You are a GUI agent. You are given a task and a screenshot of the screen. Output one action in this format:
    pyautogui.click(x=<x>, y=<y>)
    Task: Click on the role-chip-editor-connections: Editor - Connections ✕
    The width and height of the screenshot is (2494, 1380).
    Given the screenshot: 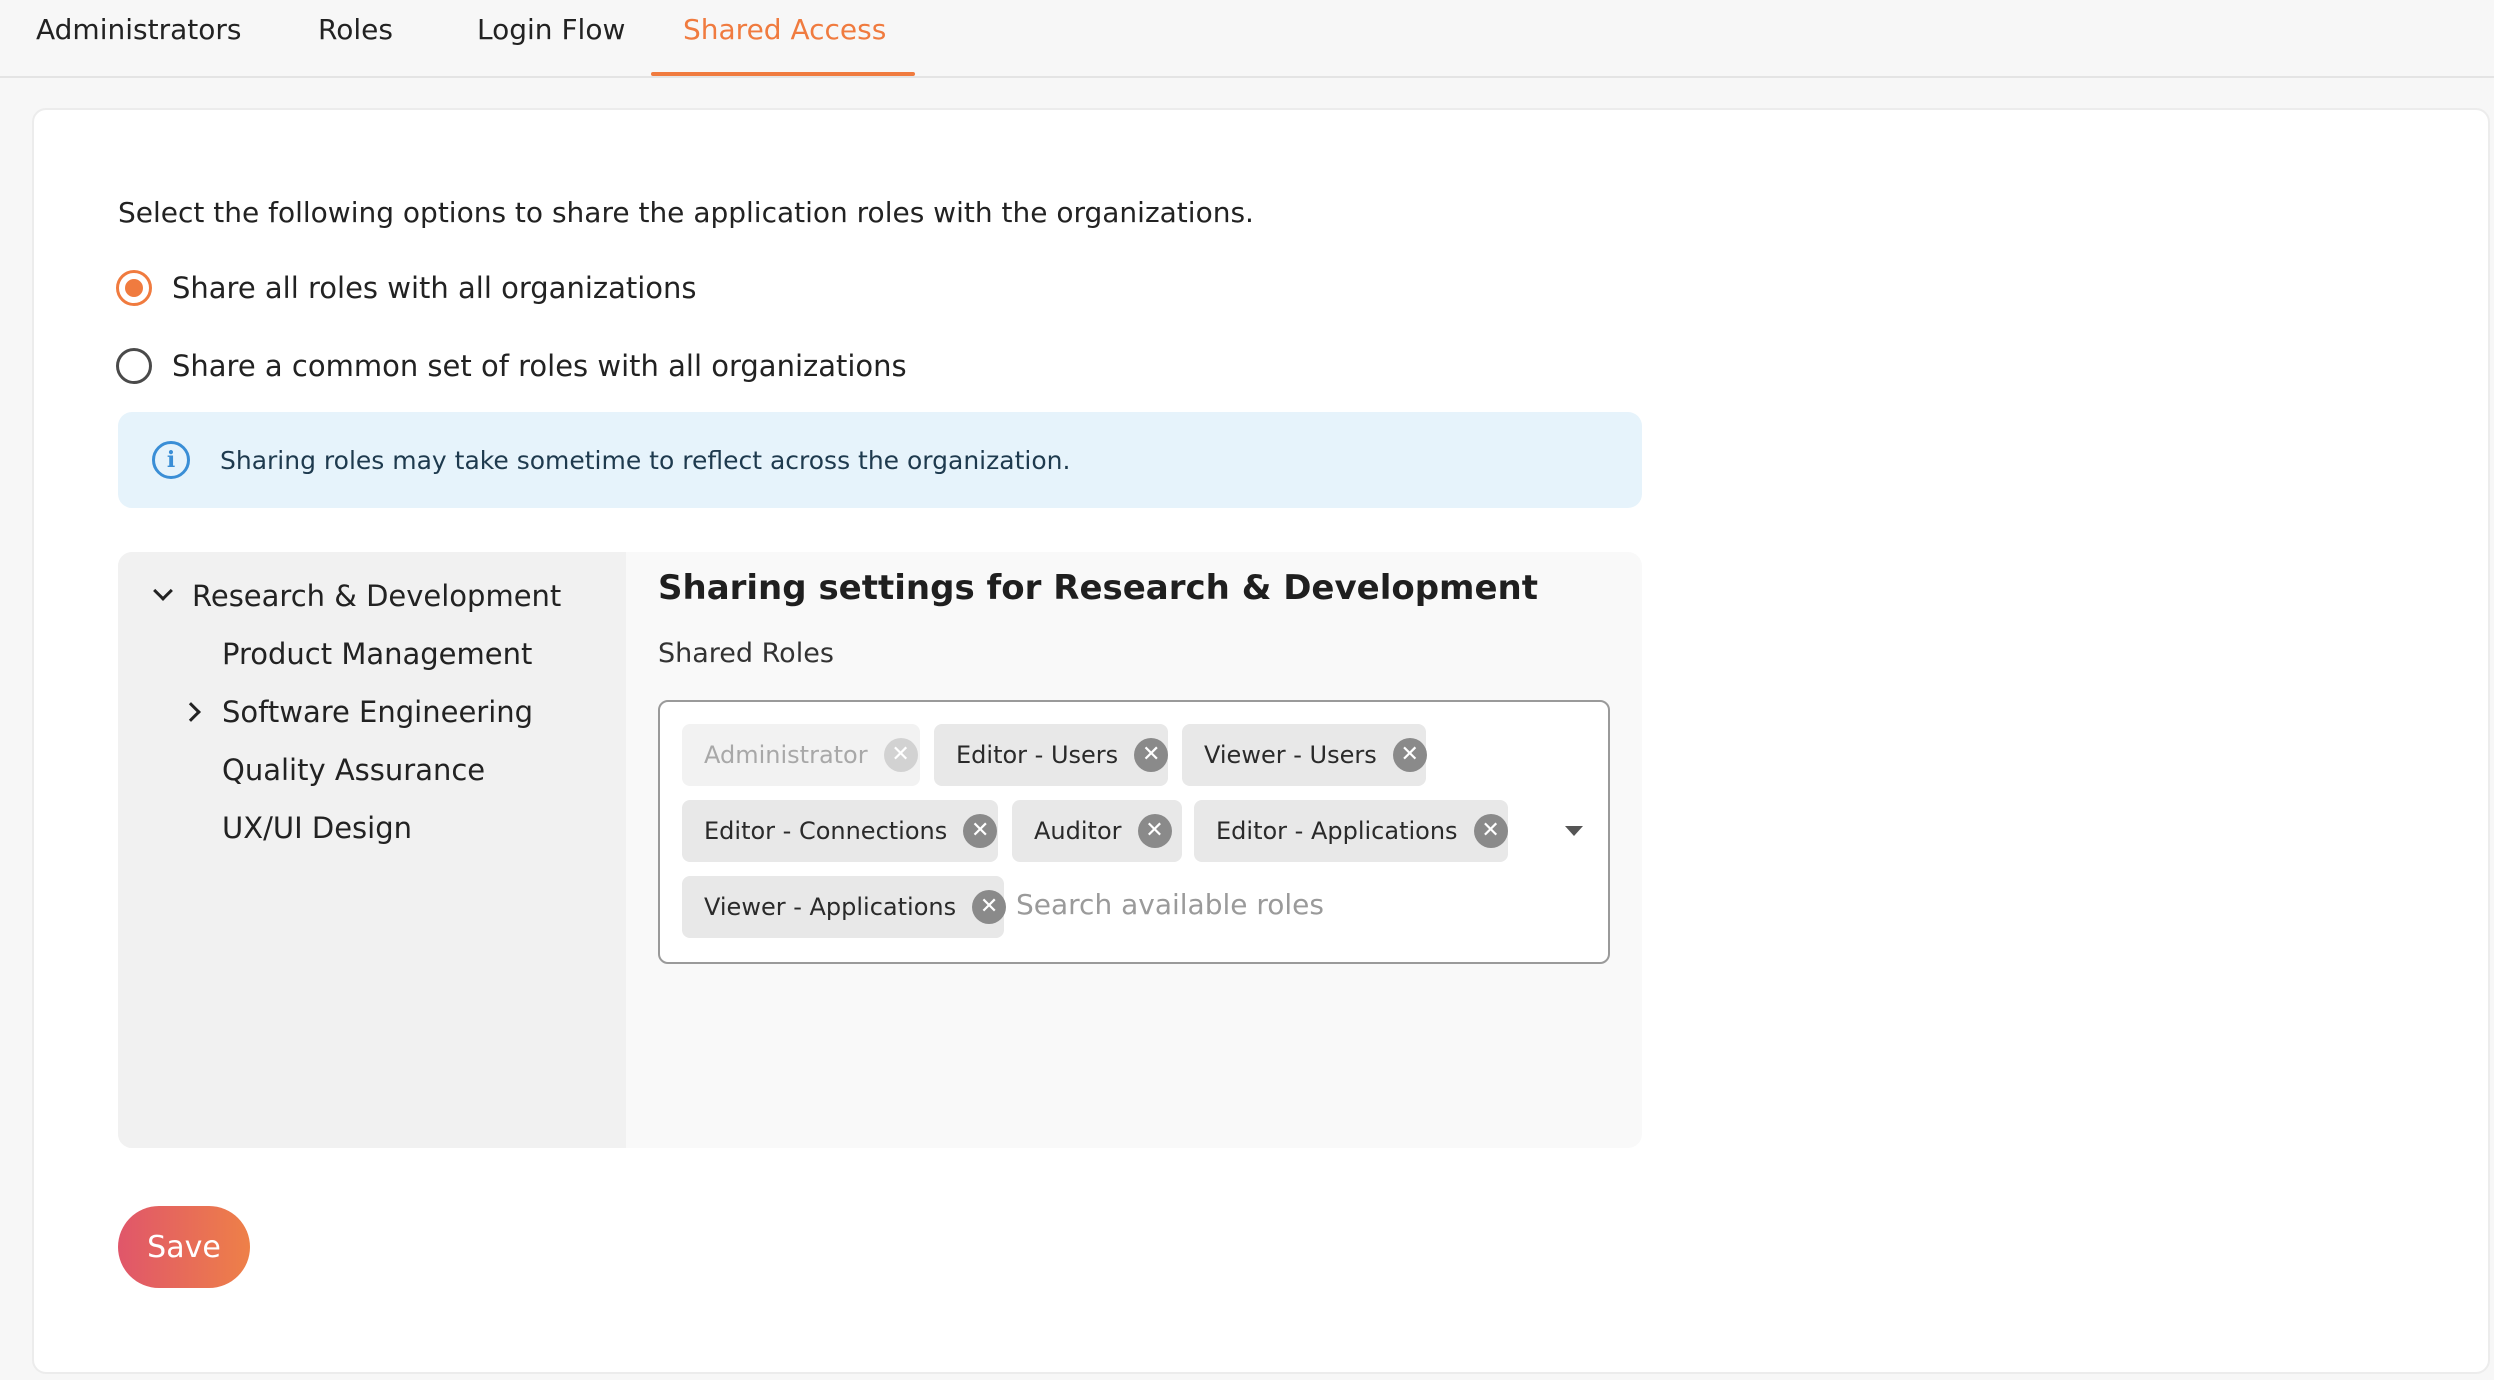 What is the action you would take?
    pyautogui.click(x=840, y=831)
    